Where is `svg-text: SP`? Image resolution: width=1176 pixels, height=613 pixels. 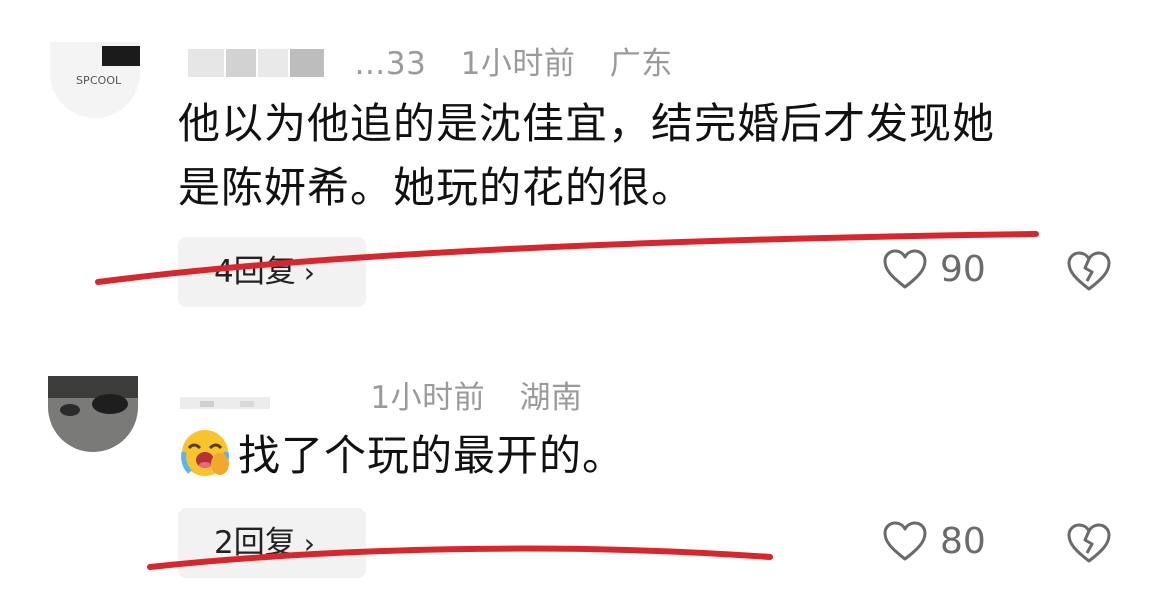
svg-text: SP is located at coordinates (83, 80).